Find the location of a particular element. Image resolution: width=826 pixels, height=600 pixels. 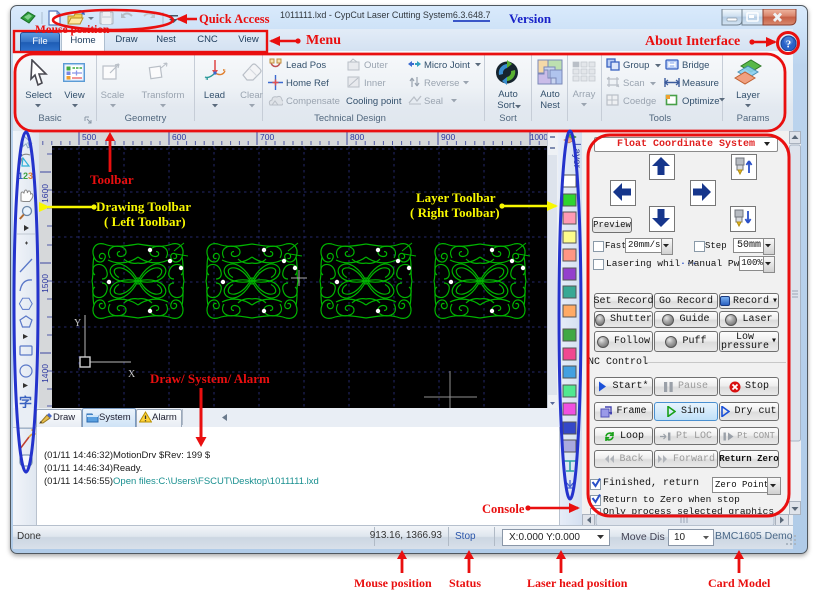

svg-text: 3 is located at coordinates (30, 176).